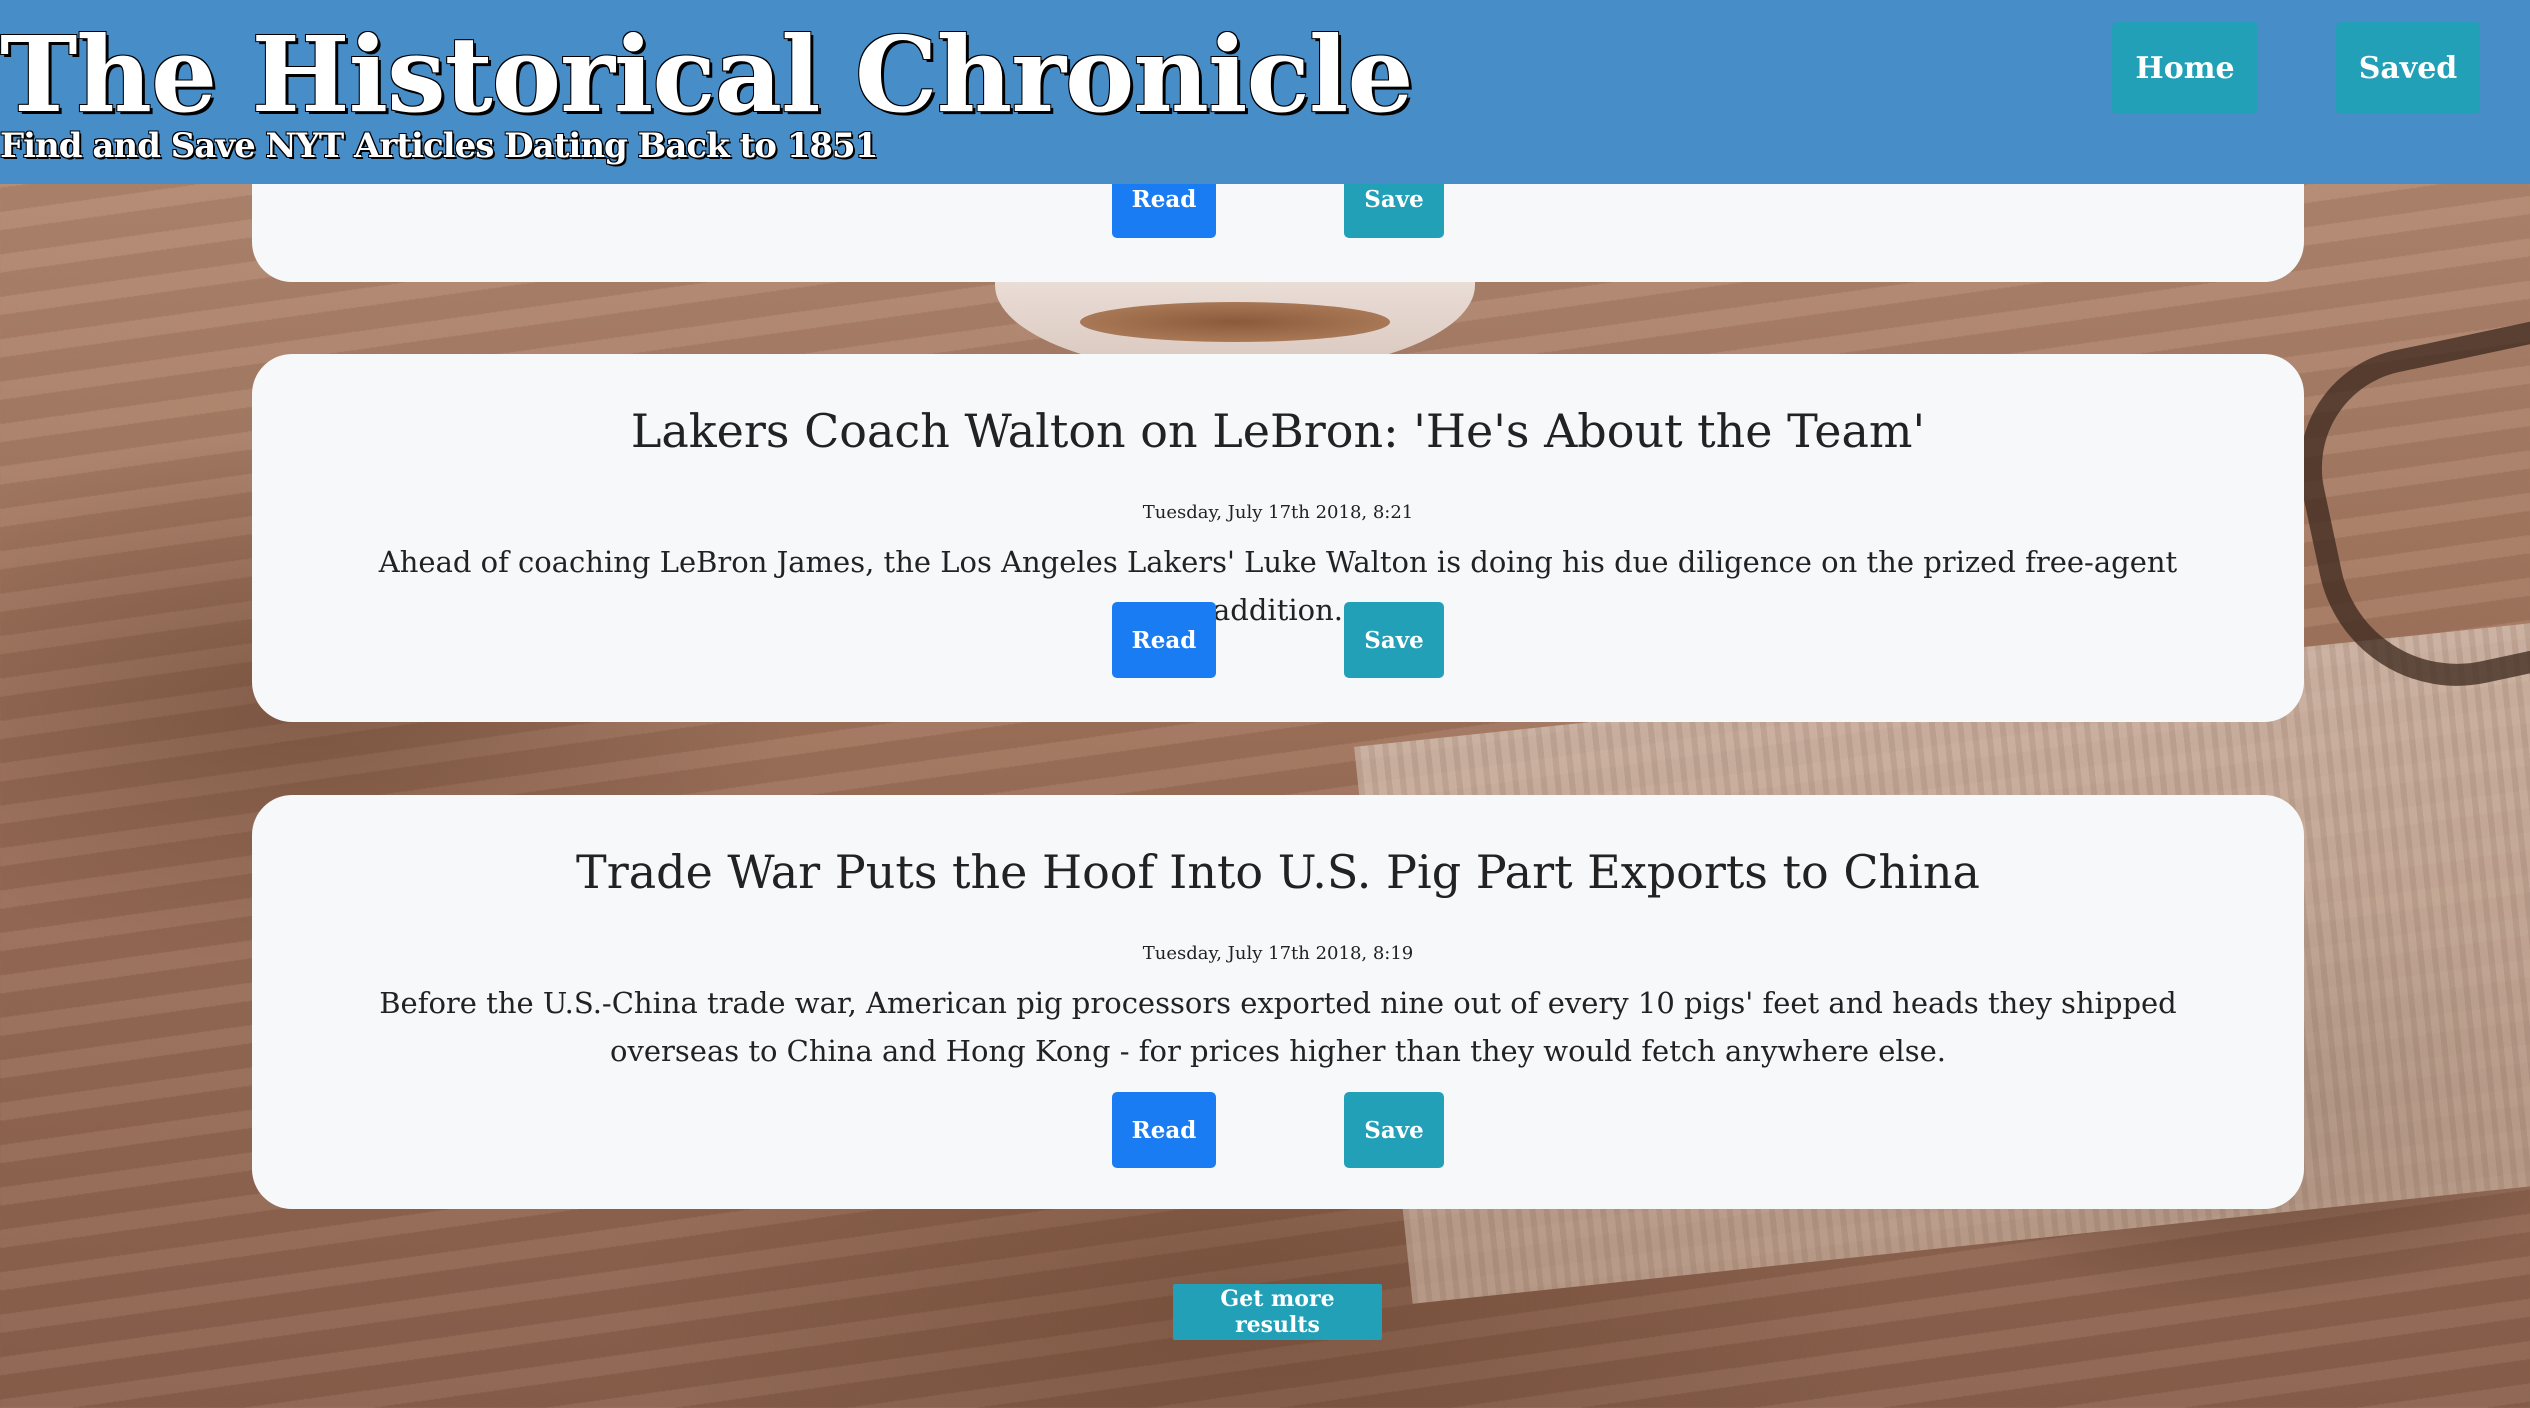 This screenshot has height=1408, width=2530. I want to click on saved-button: Saved, so click(2408, 68).